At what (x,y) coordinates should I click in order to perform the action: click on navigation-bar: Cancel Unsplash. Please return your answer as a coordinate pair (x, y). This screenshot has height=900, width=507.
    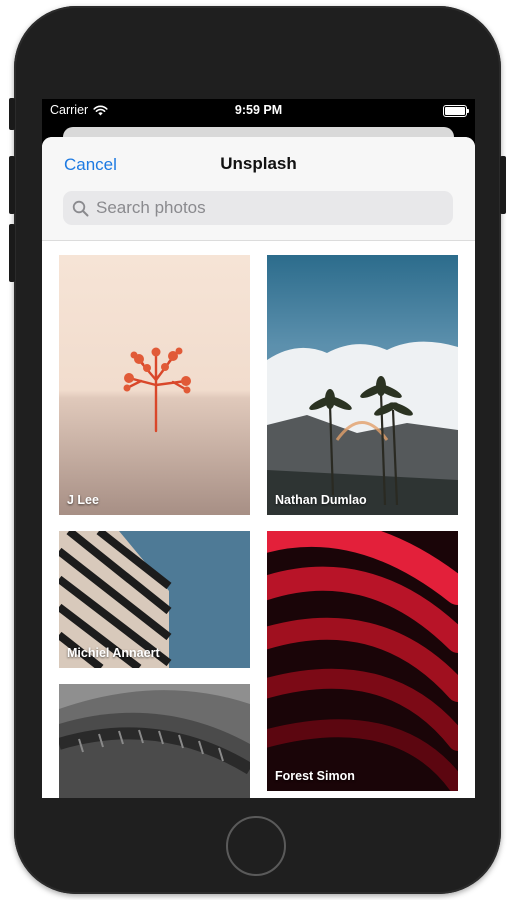
    Looking at the image, I should click on (258, 189).